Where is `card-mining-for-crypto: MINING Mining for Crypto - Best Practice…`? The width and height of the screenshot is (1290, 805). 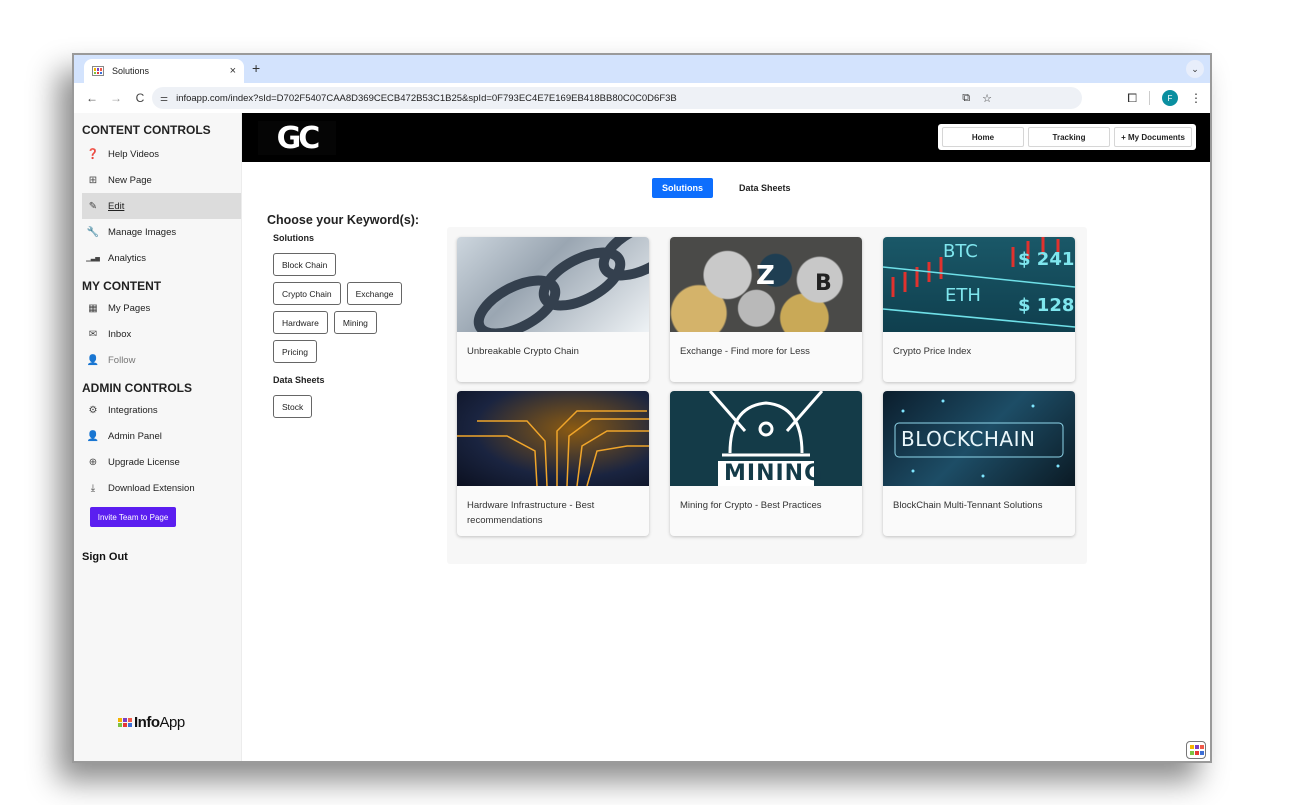
card-mining-for-crypto: MINING Mining for Crypto - Best Practice… is located at coordinates (766, 463).